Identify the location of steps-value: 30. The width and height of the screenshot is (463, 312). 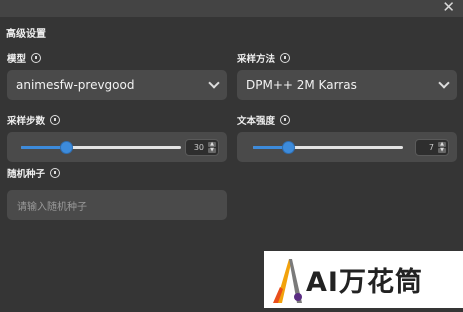
(198, 147).